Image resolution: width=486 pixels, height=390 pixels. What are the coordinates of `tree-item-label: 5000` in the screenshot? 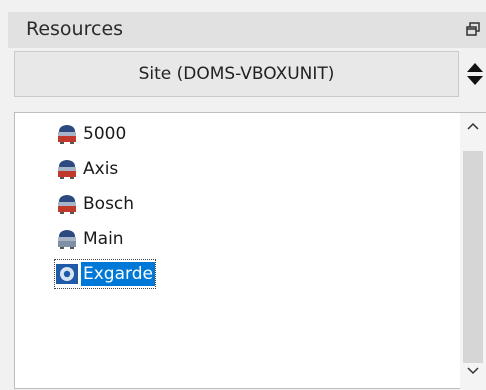 It's located at (105, 134).